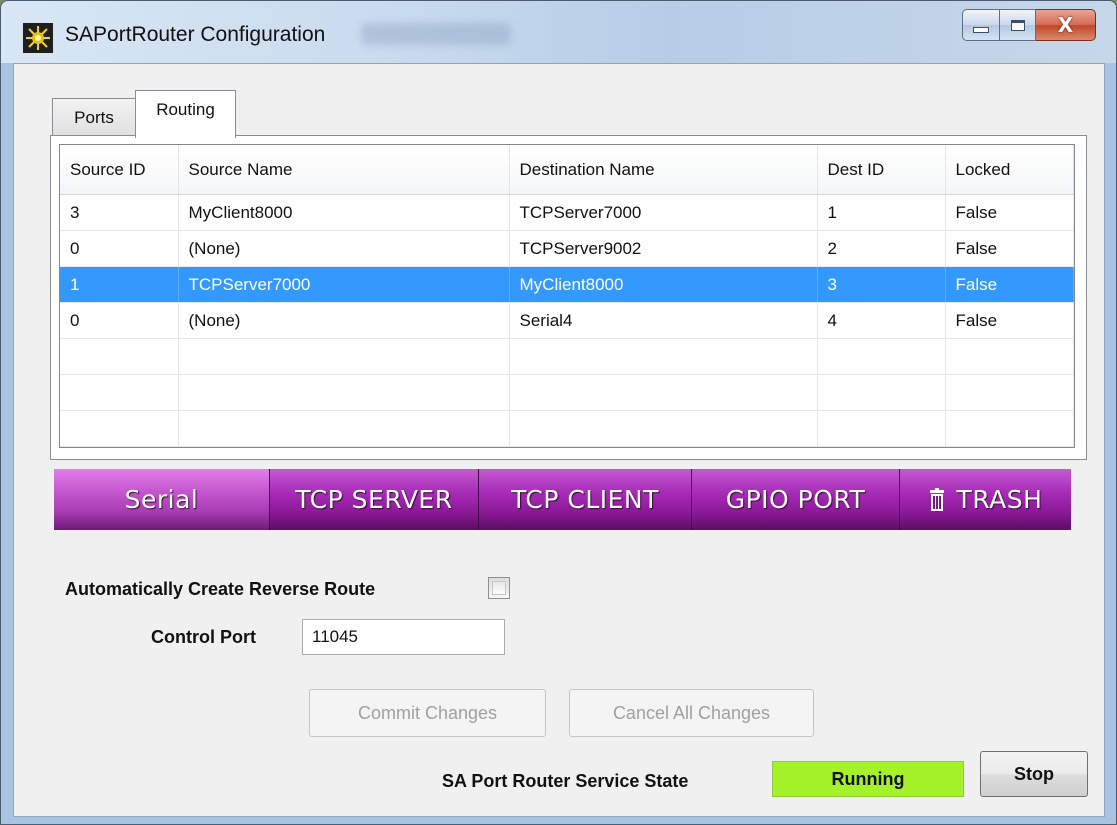 This screenshot has width=1117, height=825. Describe the element at coordinates (195, 34) in the screenshot. I see `window-title: SAPortRouter Configuration` at that location.